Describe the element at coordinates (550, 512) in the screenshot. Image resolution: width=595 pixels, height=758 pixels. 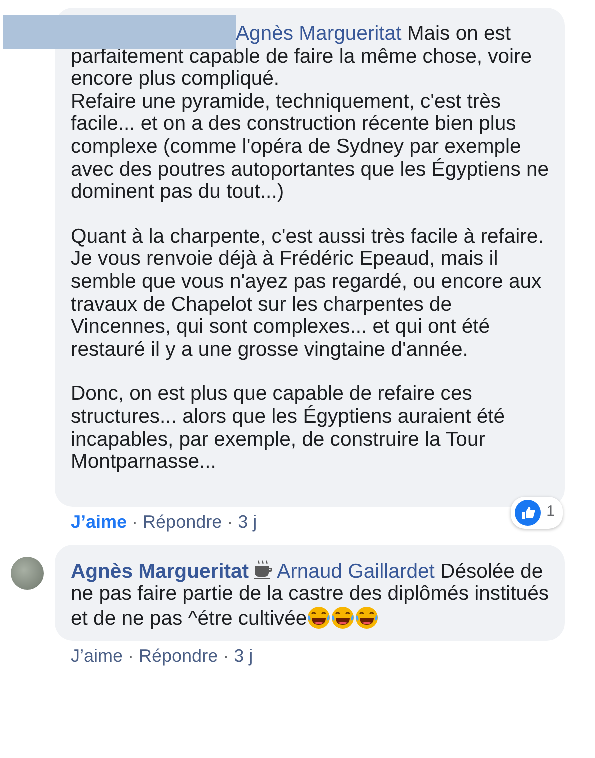
I see `reaction-count: 1` at that location.